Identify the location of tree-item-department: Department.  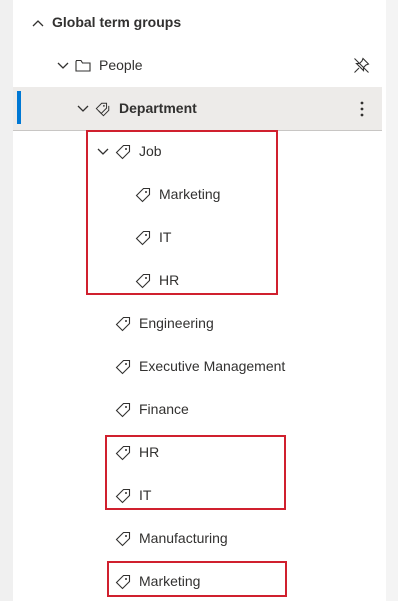
(197, 109).